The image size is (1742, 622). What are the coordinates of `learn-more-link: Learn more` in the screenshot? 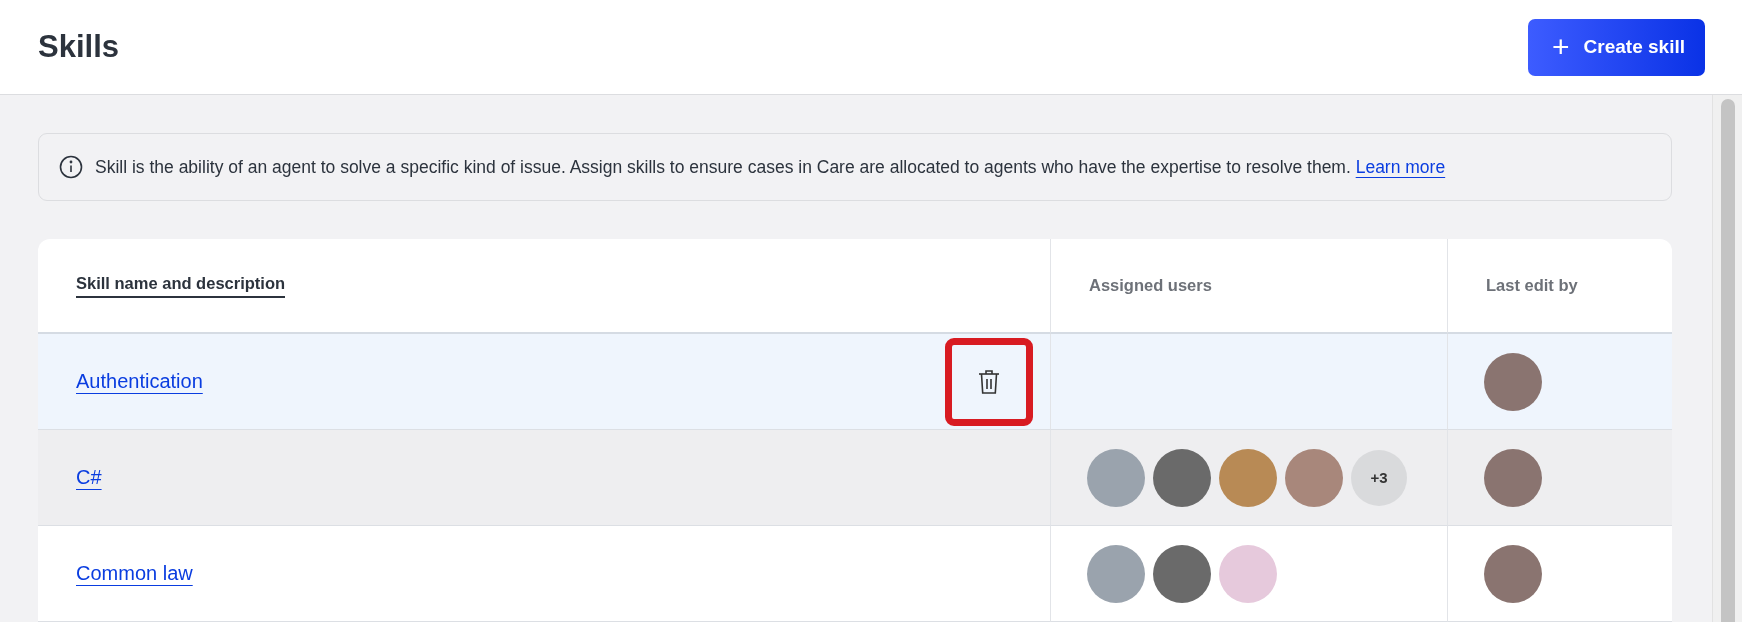 It's located at (1400, 166).